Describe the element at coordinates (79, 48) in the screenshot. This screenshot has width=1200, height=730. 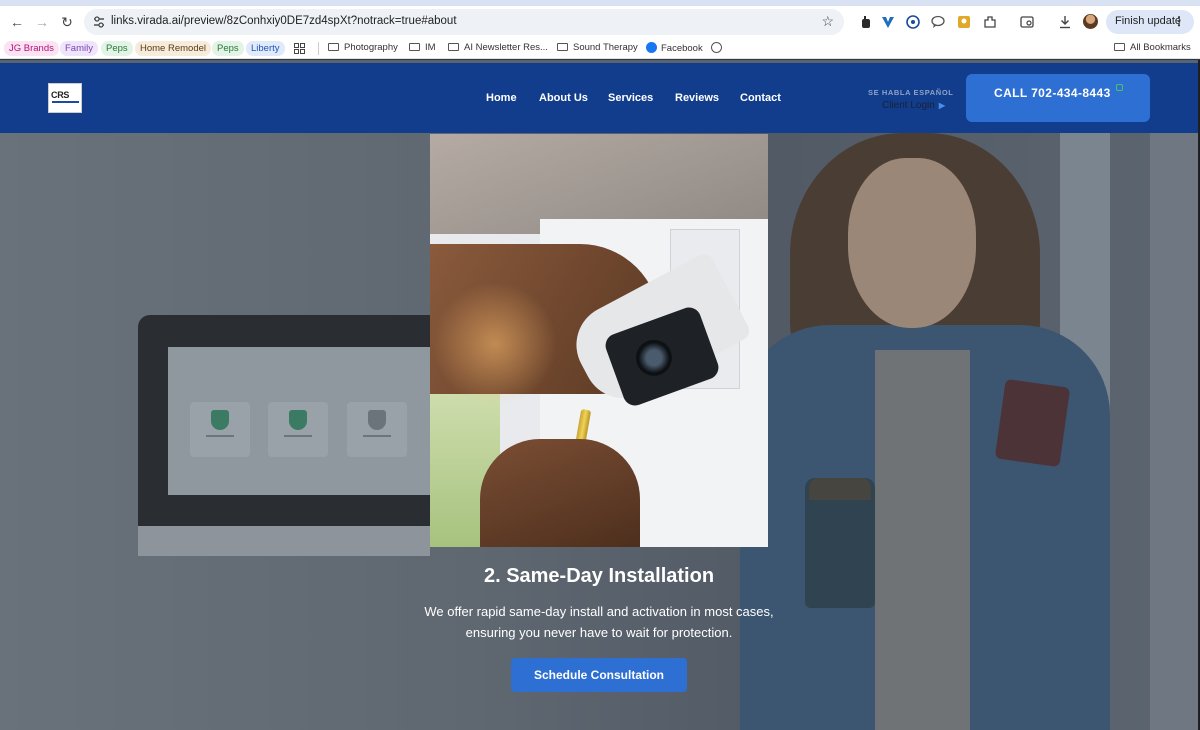
I see `bookmark-chip-family: Family` at that location.